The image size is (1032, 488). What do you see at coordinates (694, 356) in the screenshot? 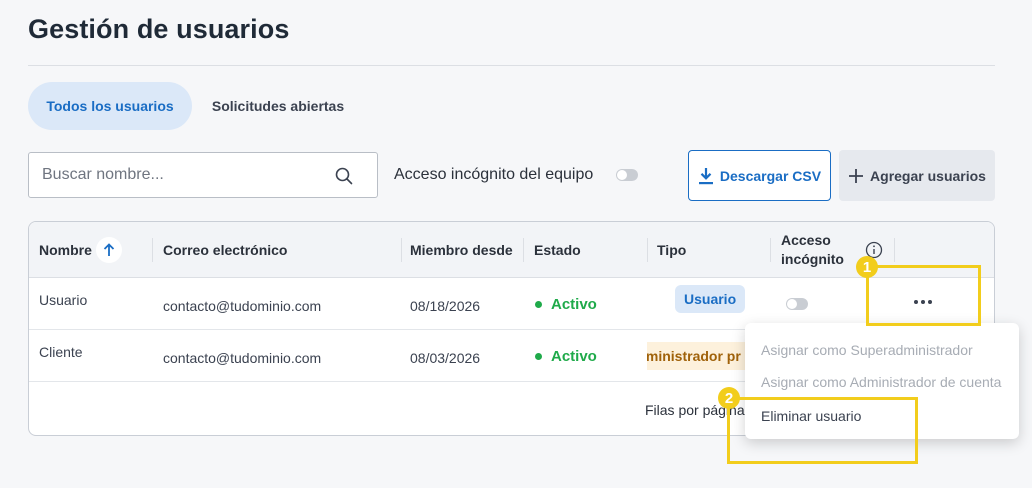
I see `type-label: lministrador pr` at bounding box center [694, 356].